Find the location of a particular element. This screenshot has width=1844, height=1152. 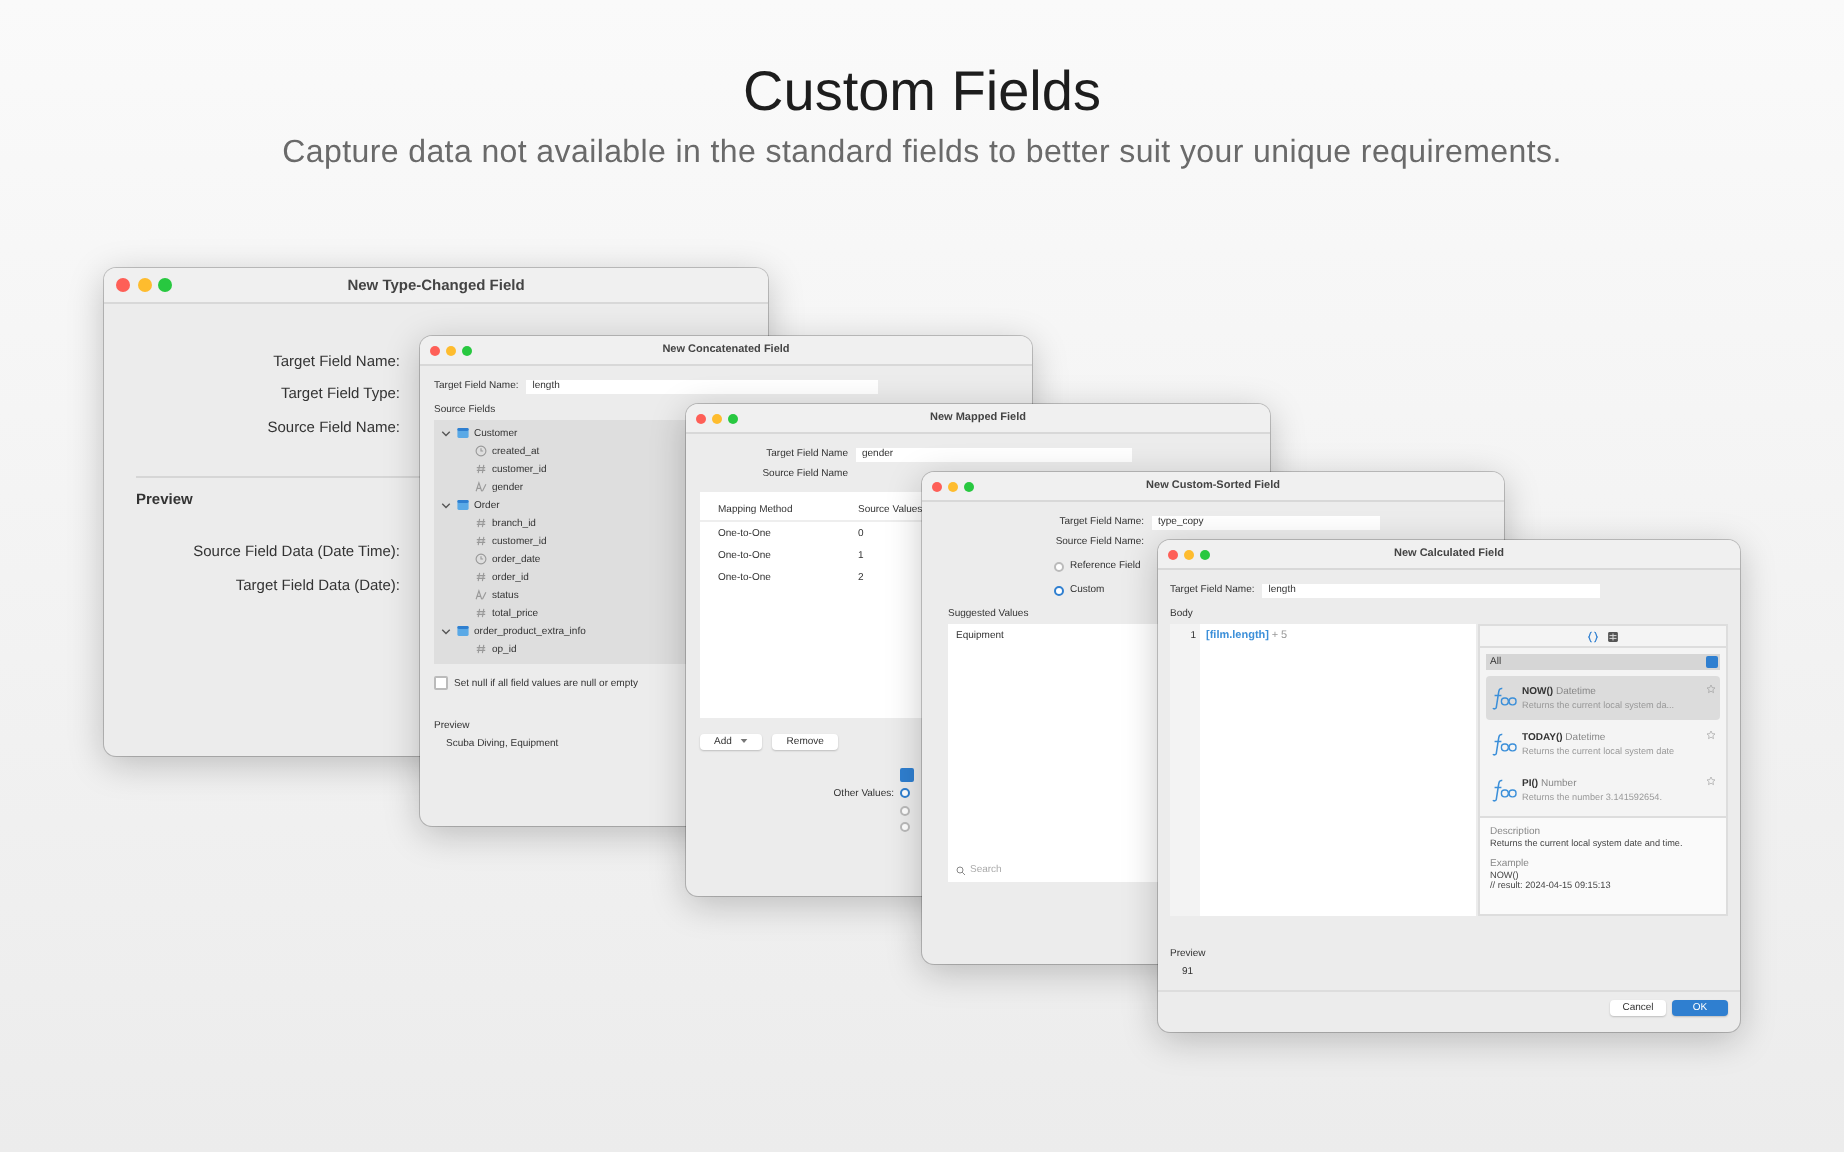

page-title: Custom Fields is located at coordinates (922, 92).